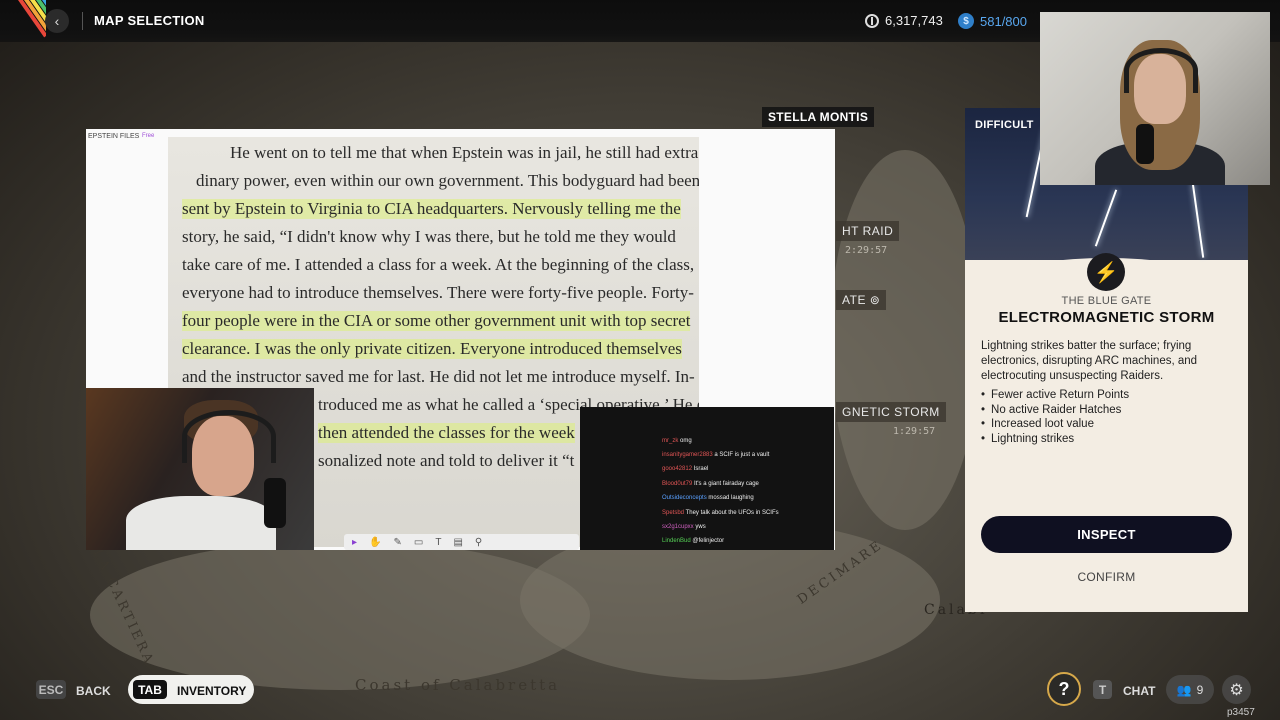  What do you see at coordinates (684, 498) in the screenshot?
I see `chat-user: Outsideconcepts` at bounding box center [684, 498].